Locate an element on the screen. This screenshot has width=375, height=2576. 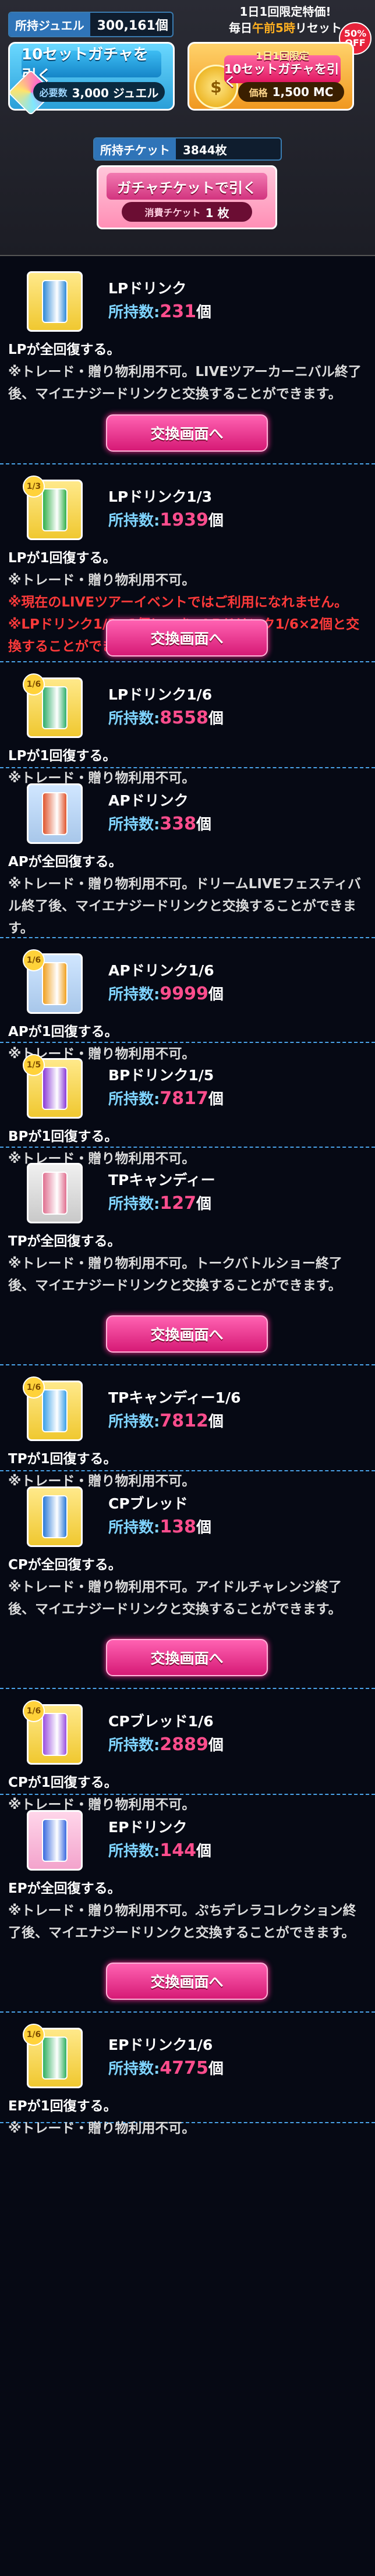
ticket-balance-label: 所持チケット is located at coordinates (135, 149).